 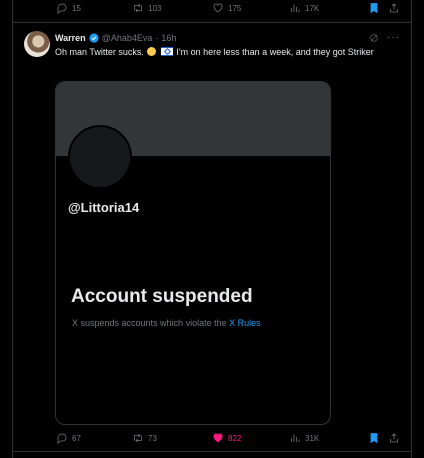 I want to click on account-suspended-title: Account suspended, so click(x=162, y=296).